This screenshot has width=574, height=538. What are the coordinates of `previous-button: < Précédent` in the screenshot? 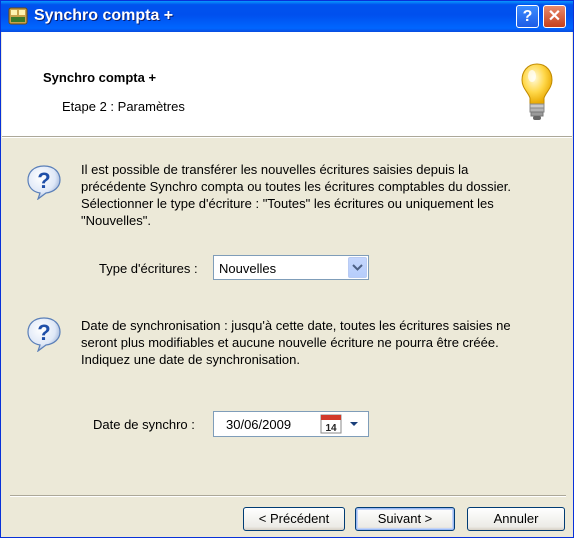 It's located at (294, 519).